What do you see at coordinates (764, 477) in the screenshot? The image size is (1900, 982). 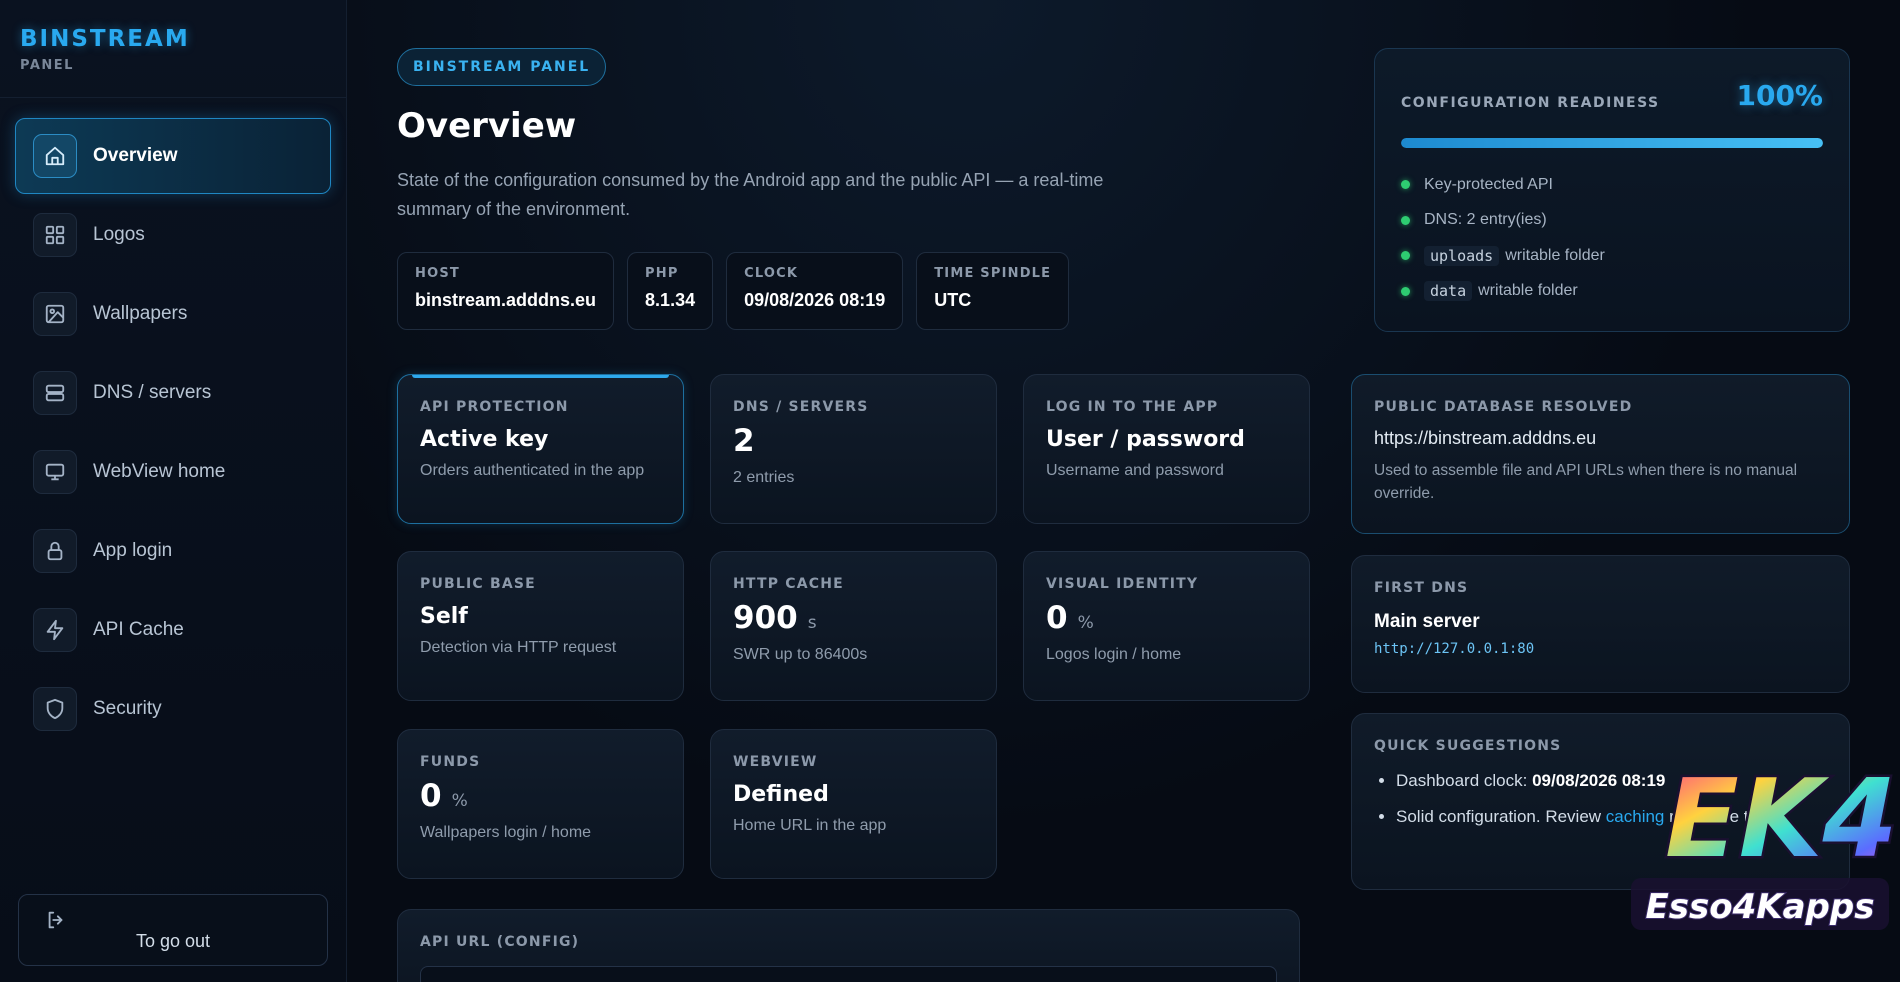 I see `card-subtext: 2 entries` at bounding box center [764, 477].